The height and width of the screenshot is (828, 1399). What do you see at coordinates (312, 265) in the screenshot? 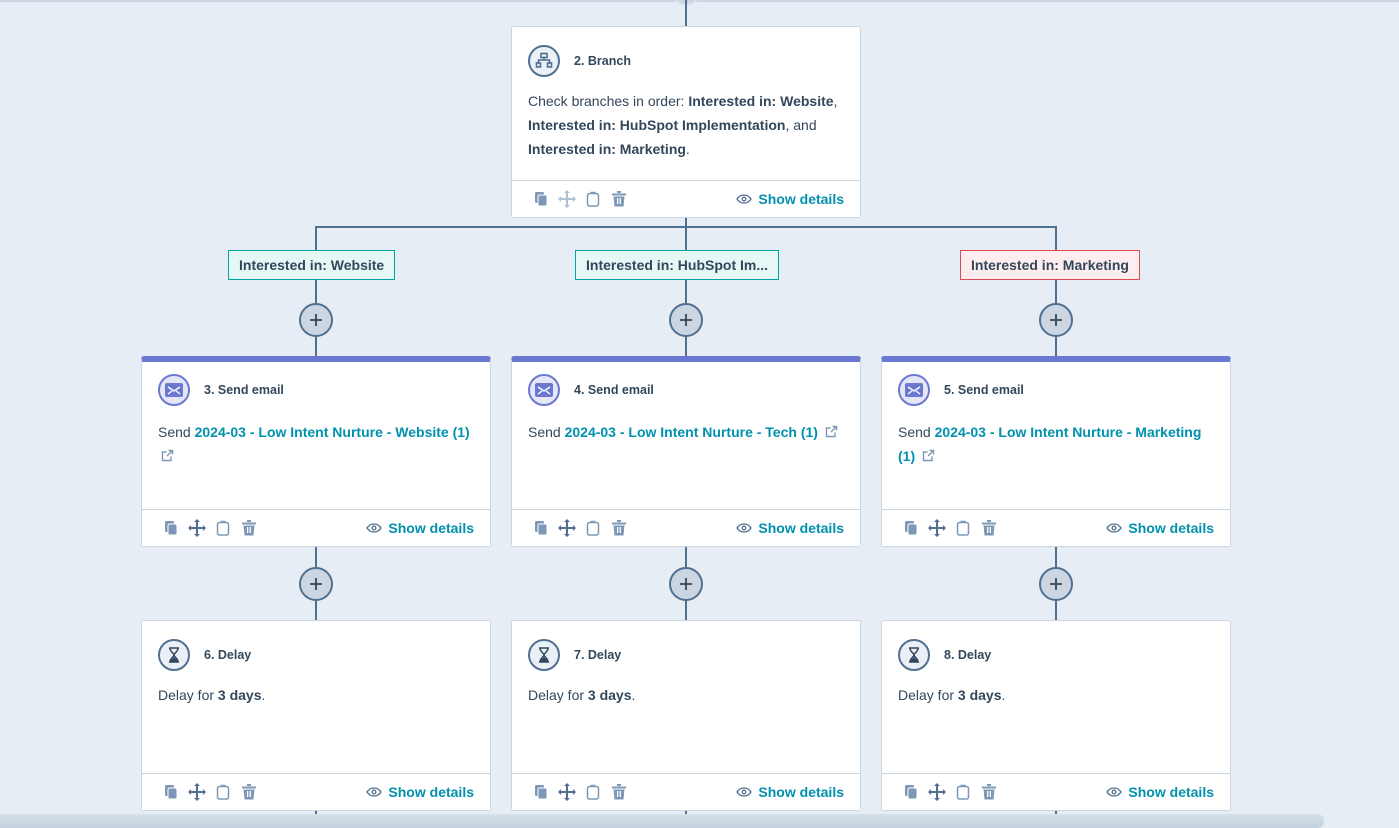
I see `branch-label-website: Interested in: Website` at bounding box center [312, 265].